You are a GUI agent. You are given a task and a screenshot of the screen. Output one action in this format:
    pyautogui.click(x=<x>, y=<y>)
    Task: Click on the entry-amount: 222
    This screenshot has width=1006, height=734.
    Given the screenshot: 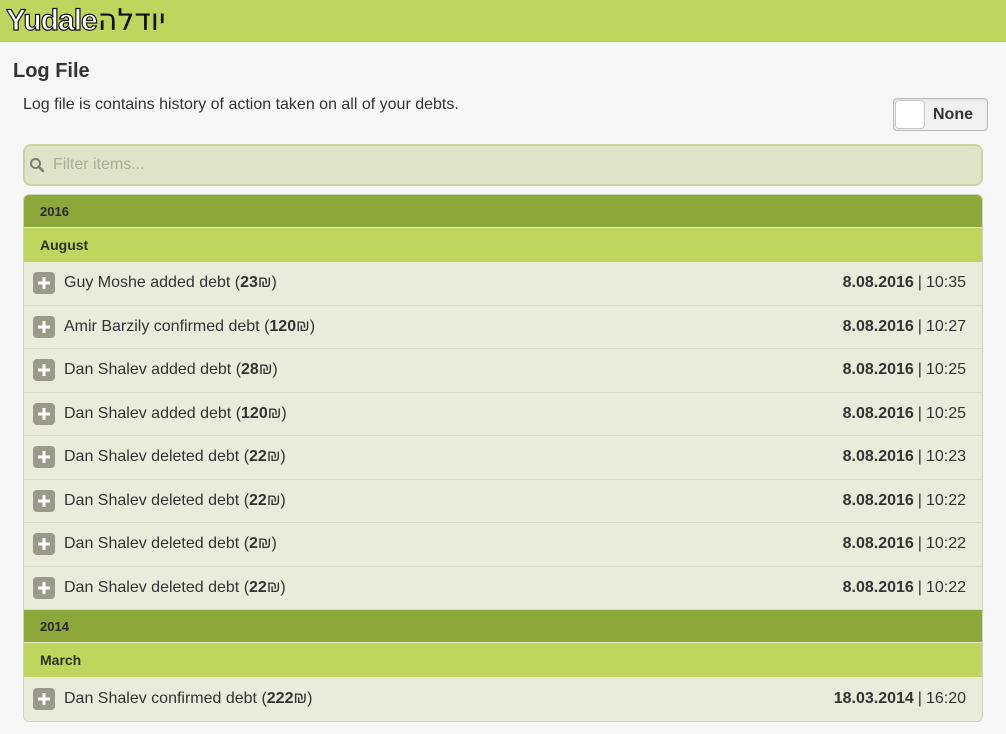 What is the action you would take?
    pyautogui.click(x=280, y=698)
    